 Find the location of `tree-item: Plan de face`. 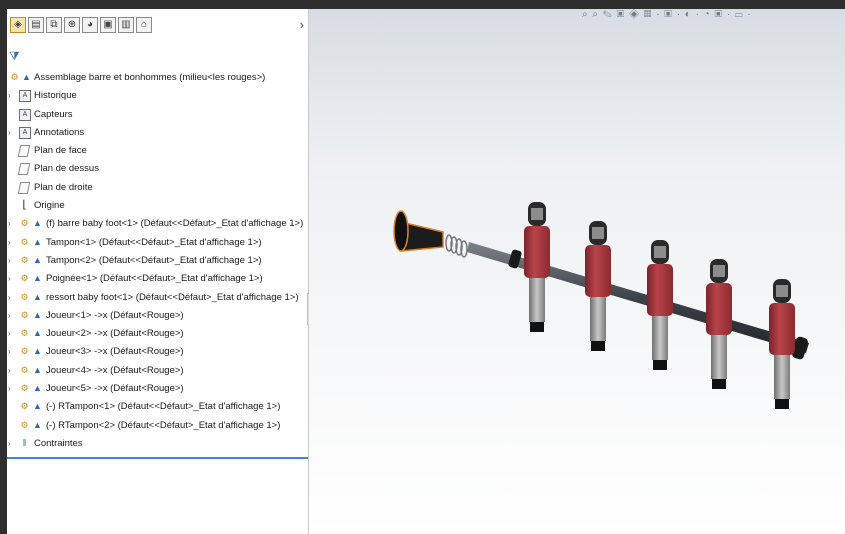

tree-item: Plan de face is located at coordinates (157, 151).